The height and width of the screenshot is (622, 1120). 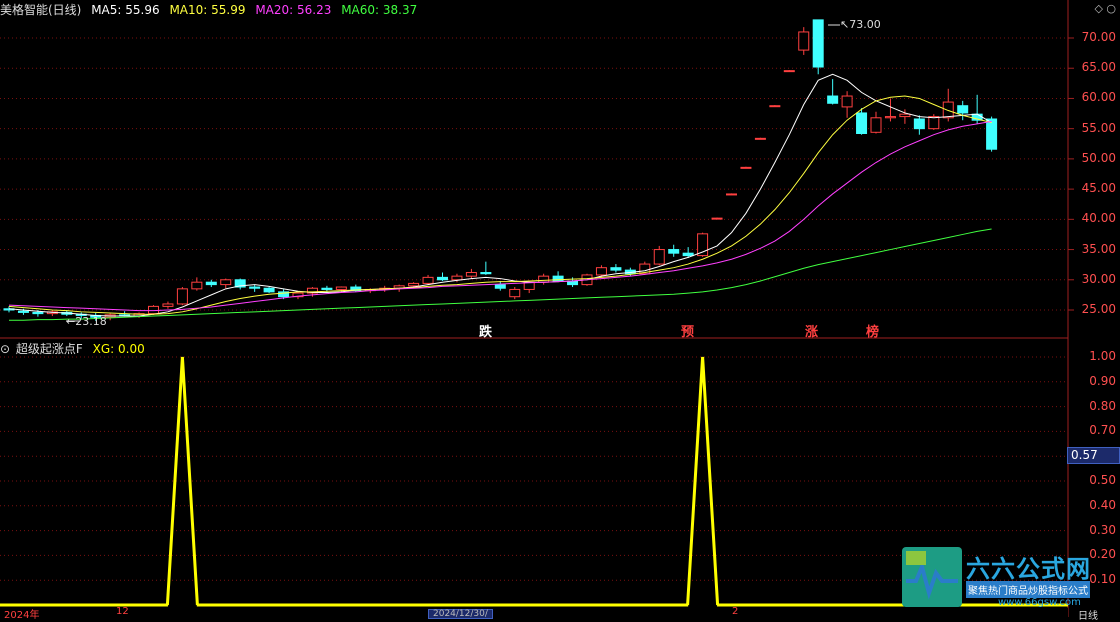 What do you see at coordinates (1102, 529) in the screenshot?
I see `indicator-tick-label: 0.30` at bounding box center [1102, 529].